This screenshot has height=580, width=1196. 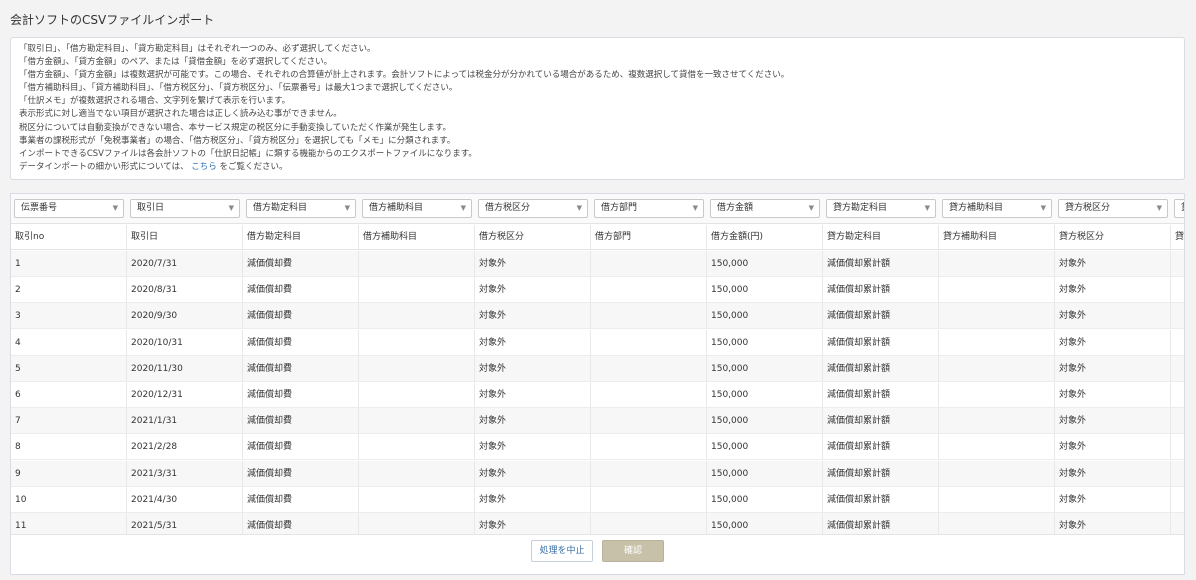 What do you see at coordinates (881, 237) in the screenshot?
I see `column-header: 貸方勘定科目` at bounding box center [881, 237].